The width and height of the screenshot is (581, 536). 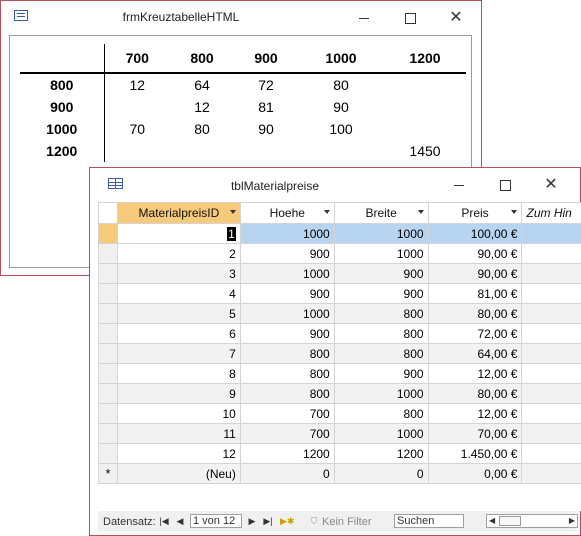 I want to click on table-row: 12 1200 1200 1.450,00 €, so click(x=339, y=453).